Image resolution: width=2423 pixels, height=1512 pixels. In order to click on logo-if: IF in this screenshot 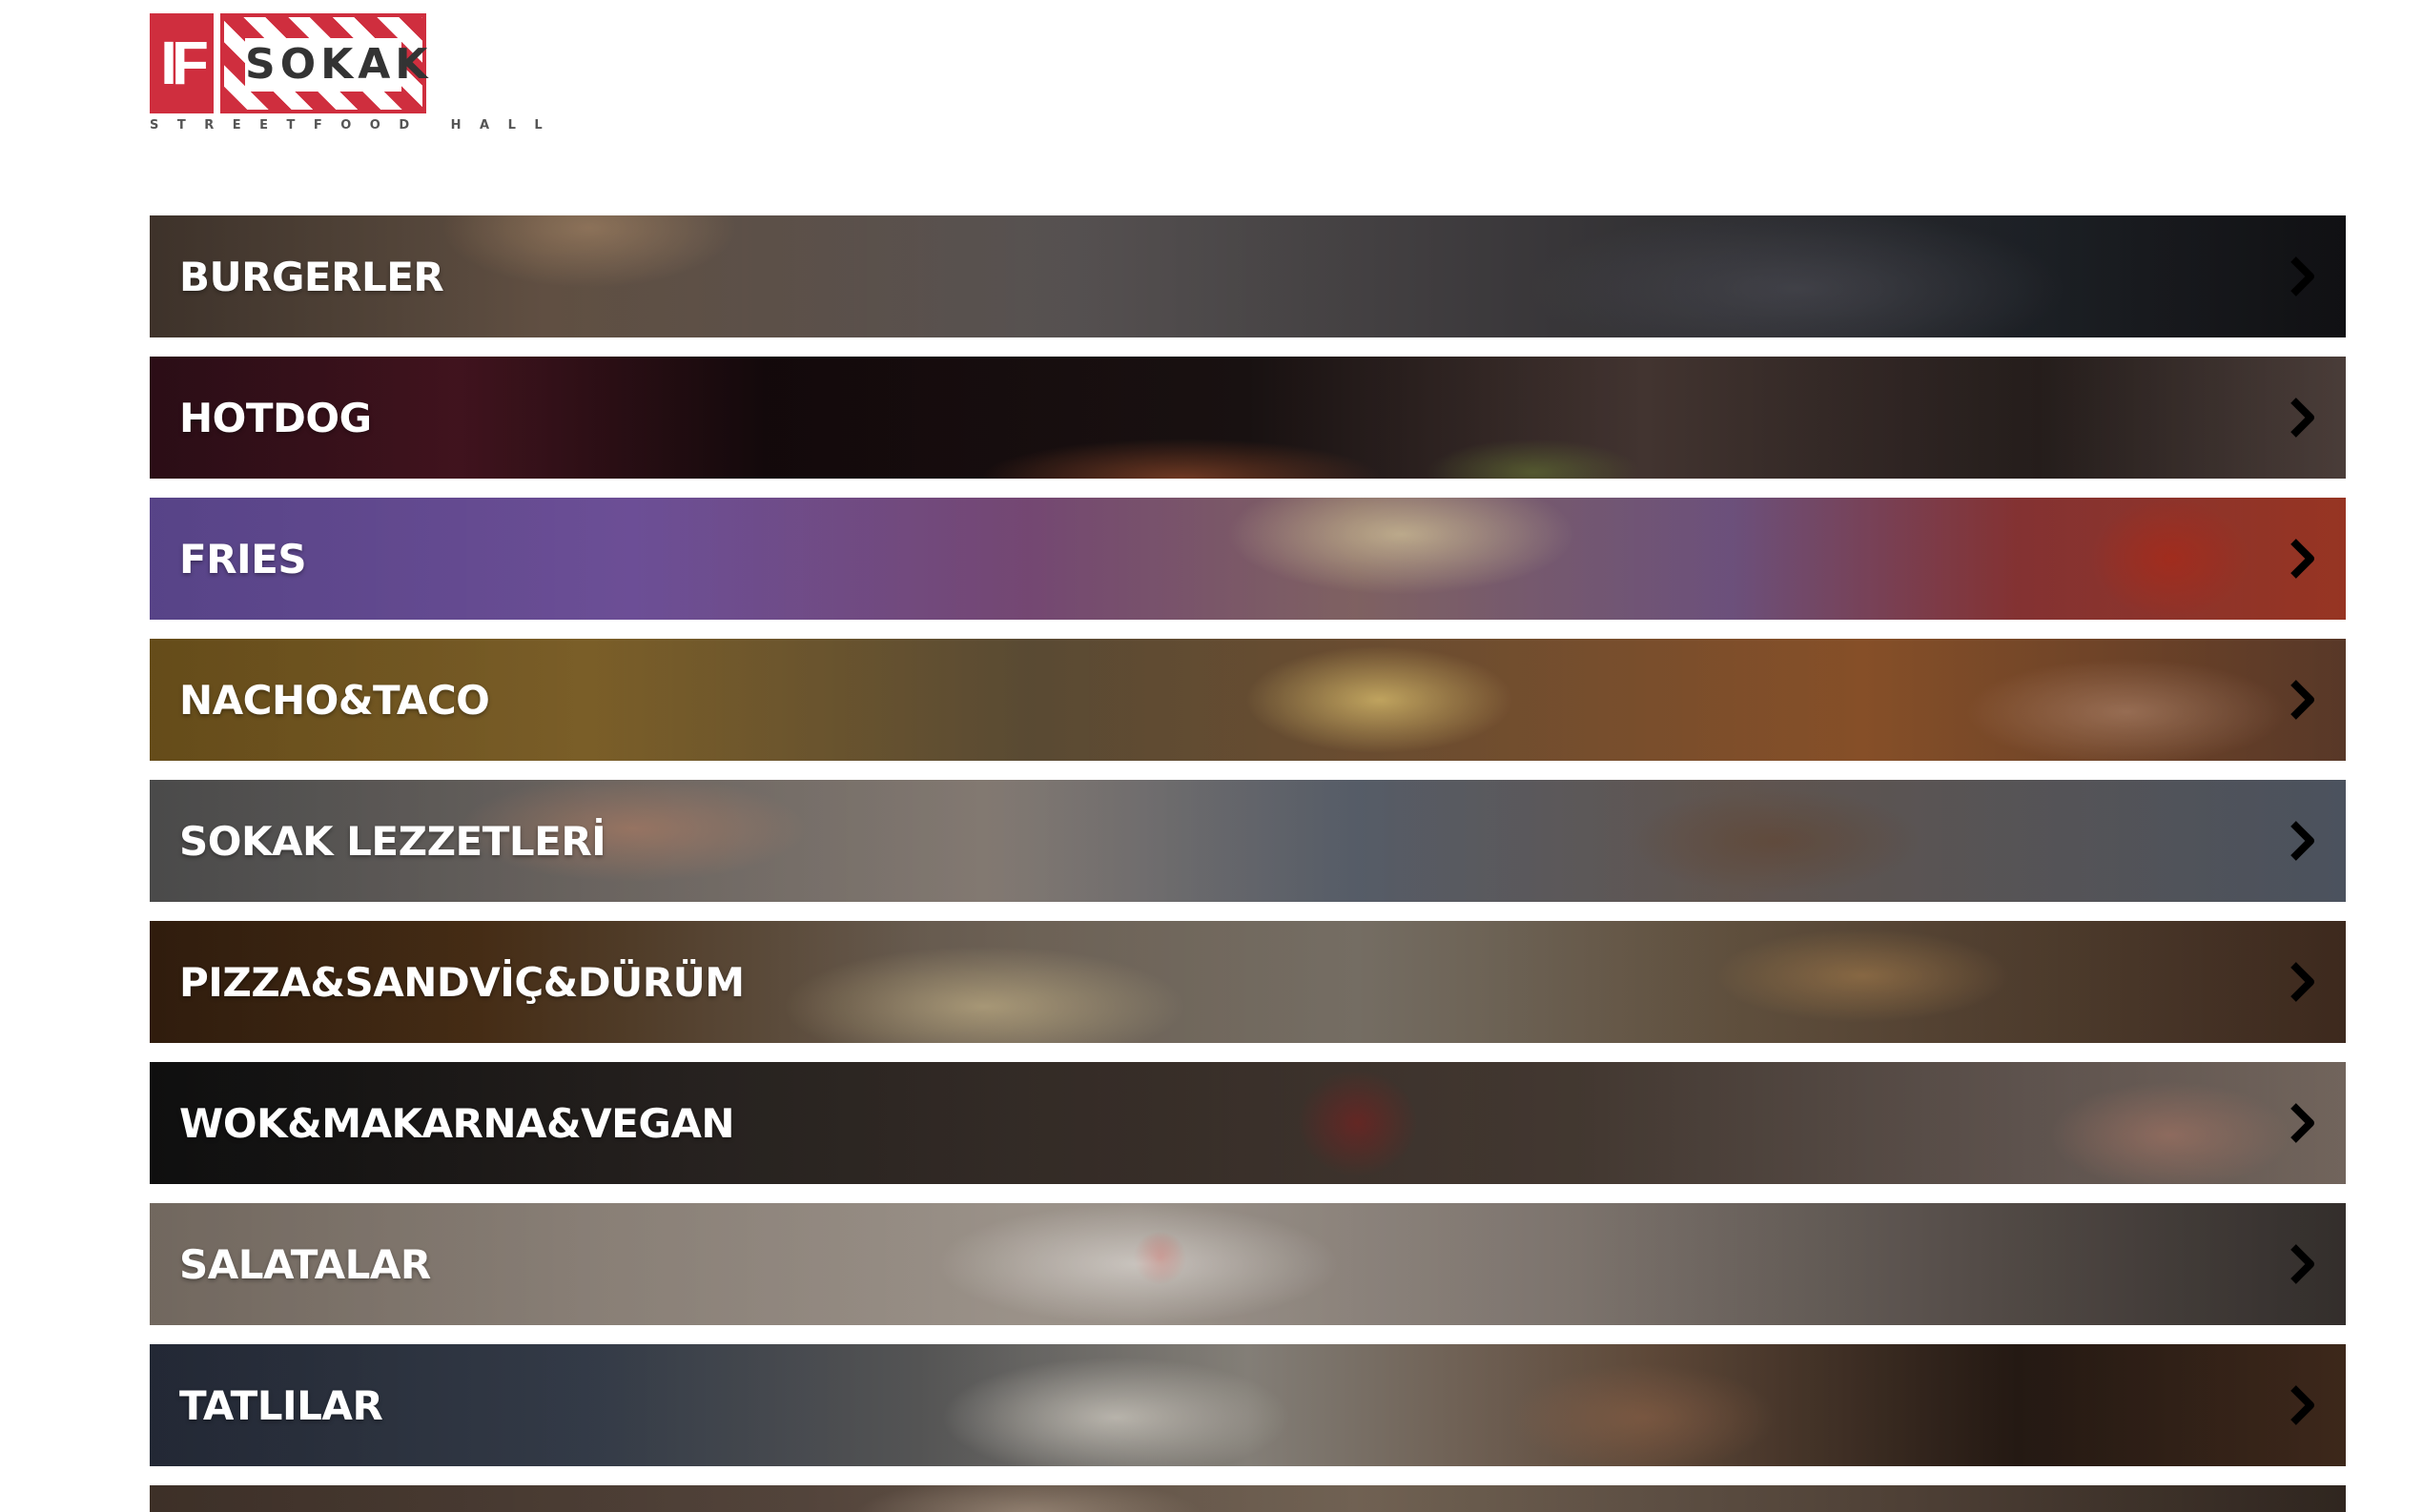, I will do `click(182, 63)`.